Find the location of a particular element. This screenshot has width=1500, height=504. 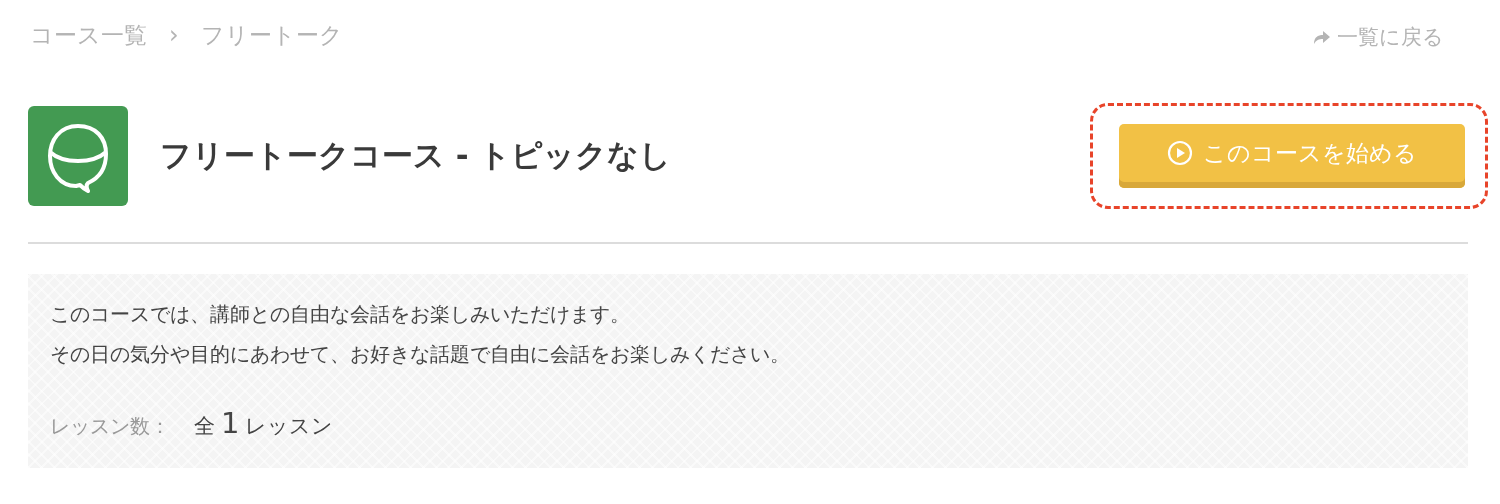

lesson-count-label: レッスン数： is located at coordinates (110, 426).